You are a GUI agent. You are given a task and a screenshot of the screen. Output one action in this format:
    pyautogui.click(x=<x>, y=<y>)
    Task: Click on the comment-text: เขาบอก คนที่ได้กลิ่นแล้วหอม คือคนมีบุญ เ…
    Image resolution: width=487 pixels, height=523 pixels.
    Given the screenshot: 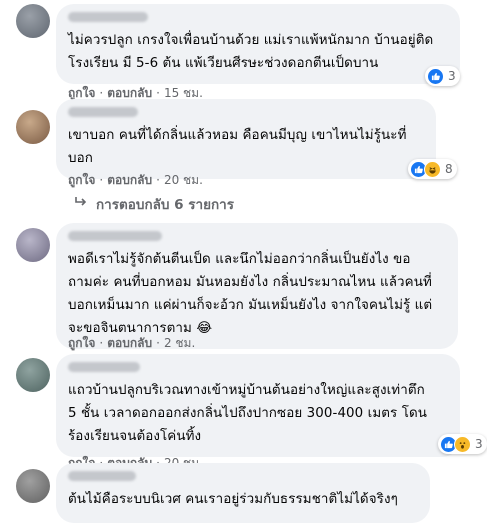 What is the action you would take?
    pyautogui.click(x=237, y=147)
    